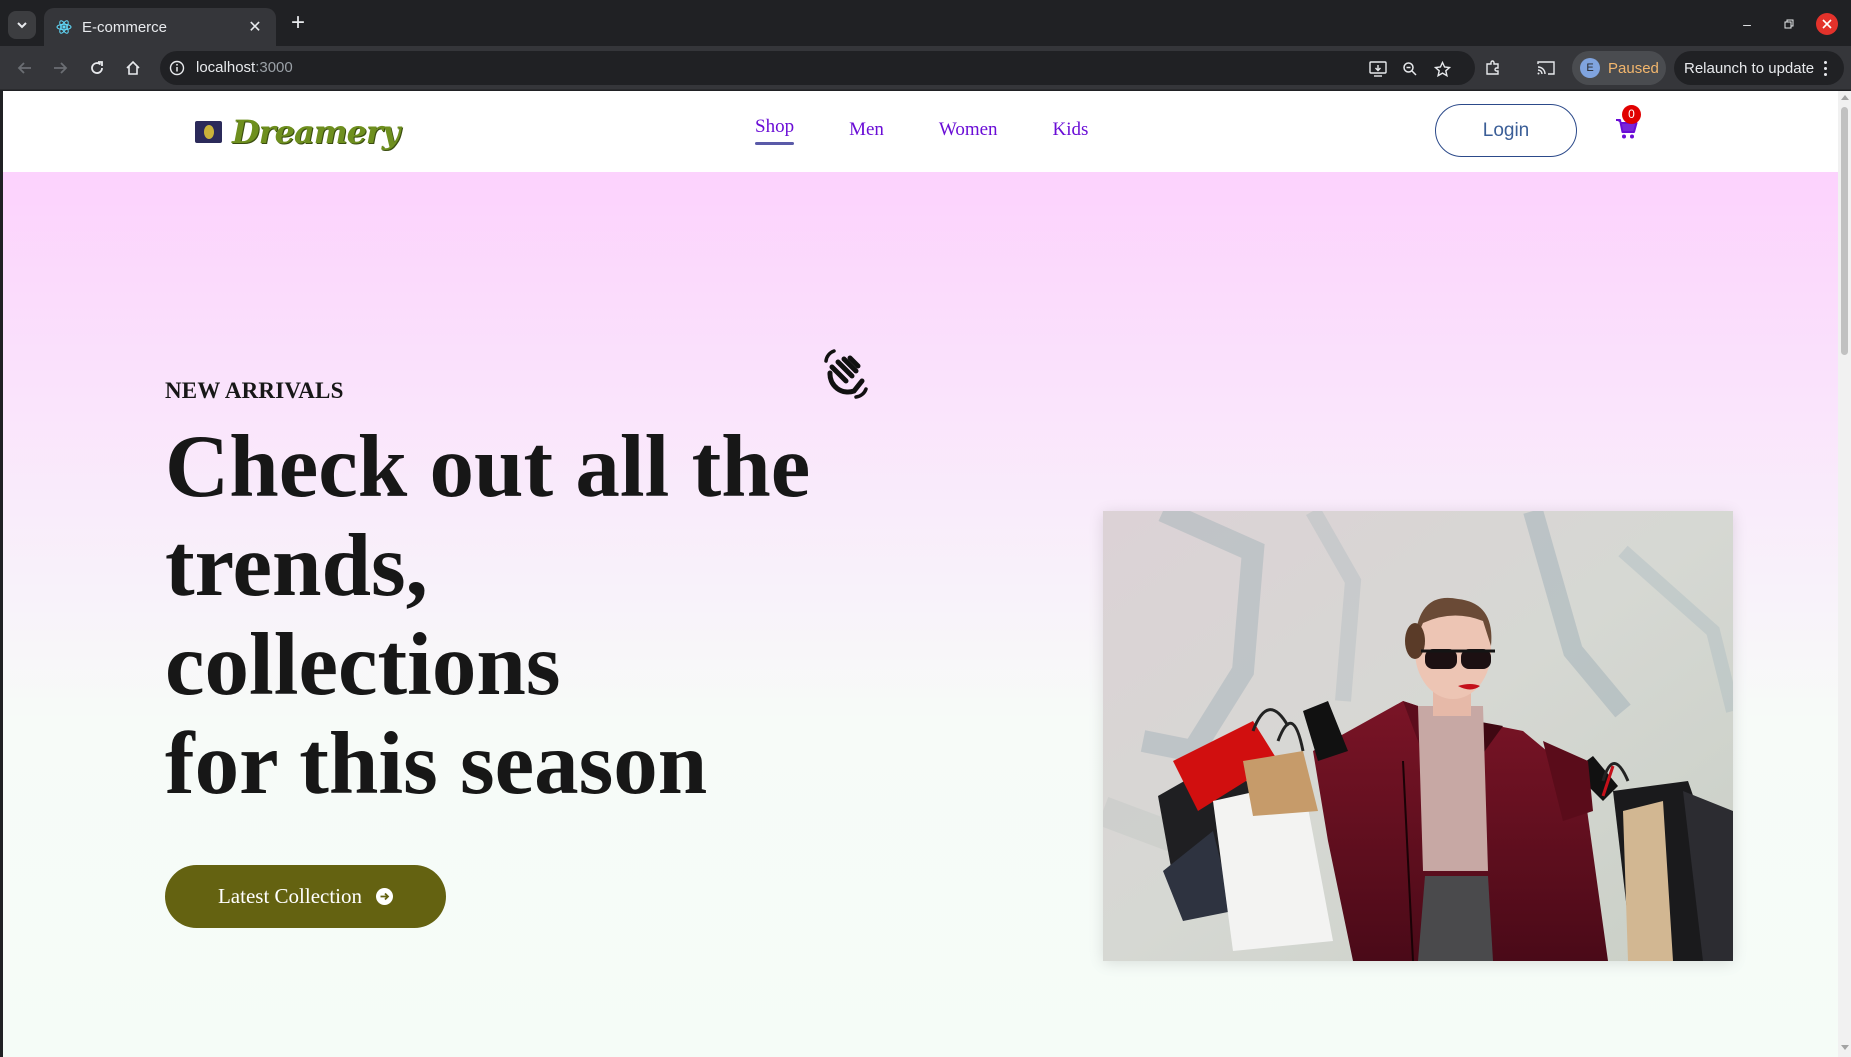  I want to click on headline-line: trends,, so click(296, 566).